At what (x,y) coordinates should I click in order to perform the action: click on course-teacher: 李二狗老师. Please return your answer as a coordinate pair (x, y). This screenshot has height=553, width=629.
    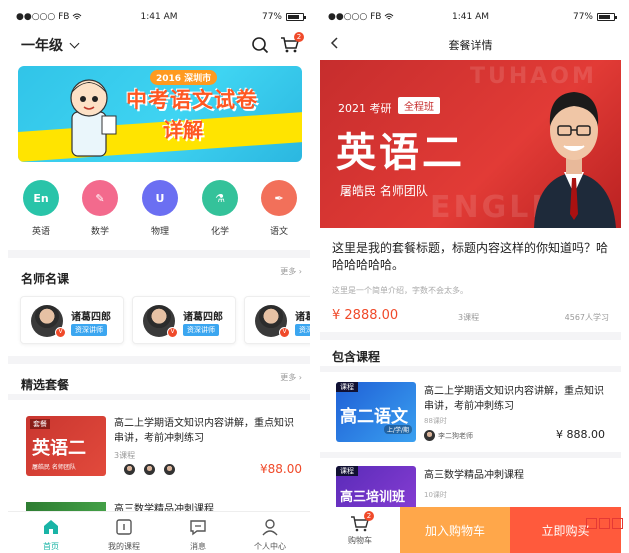
    Looking at the image, I should click on (448, 435).